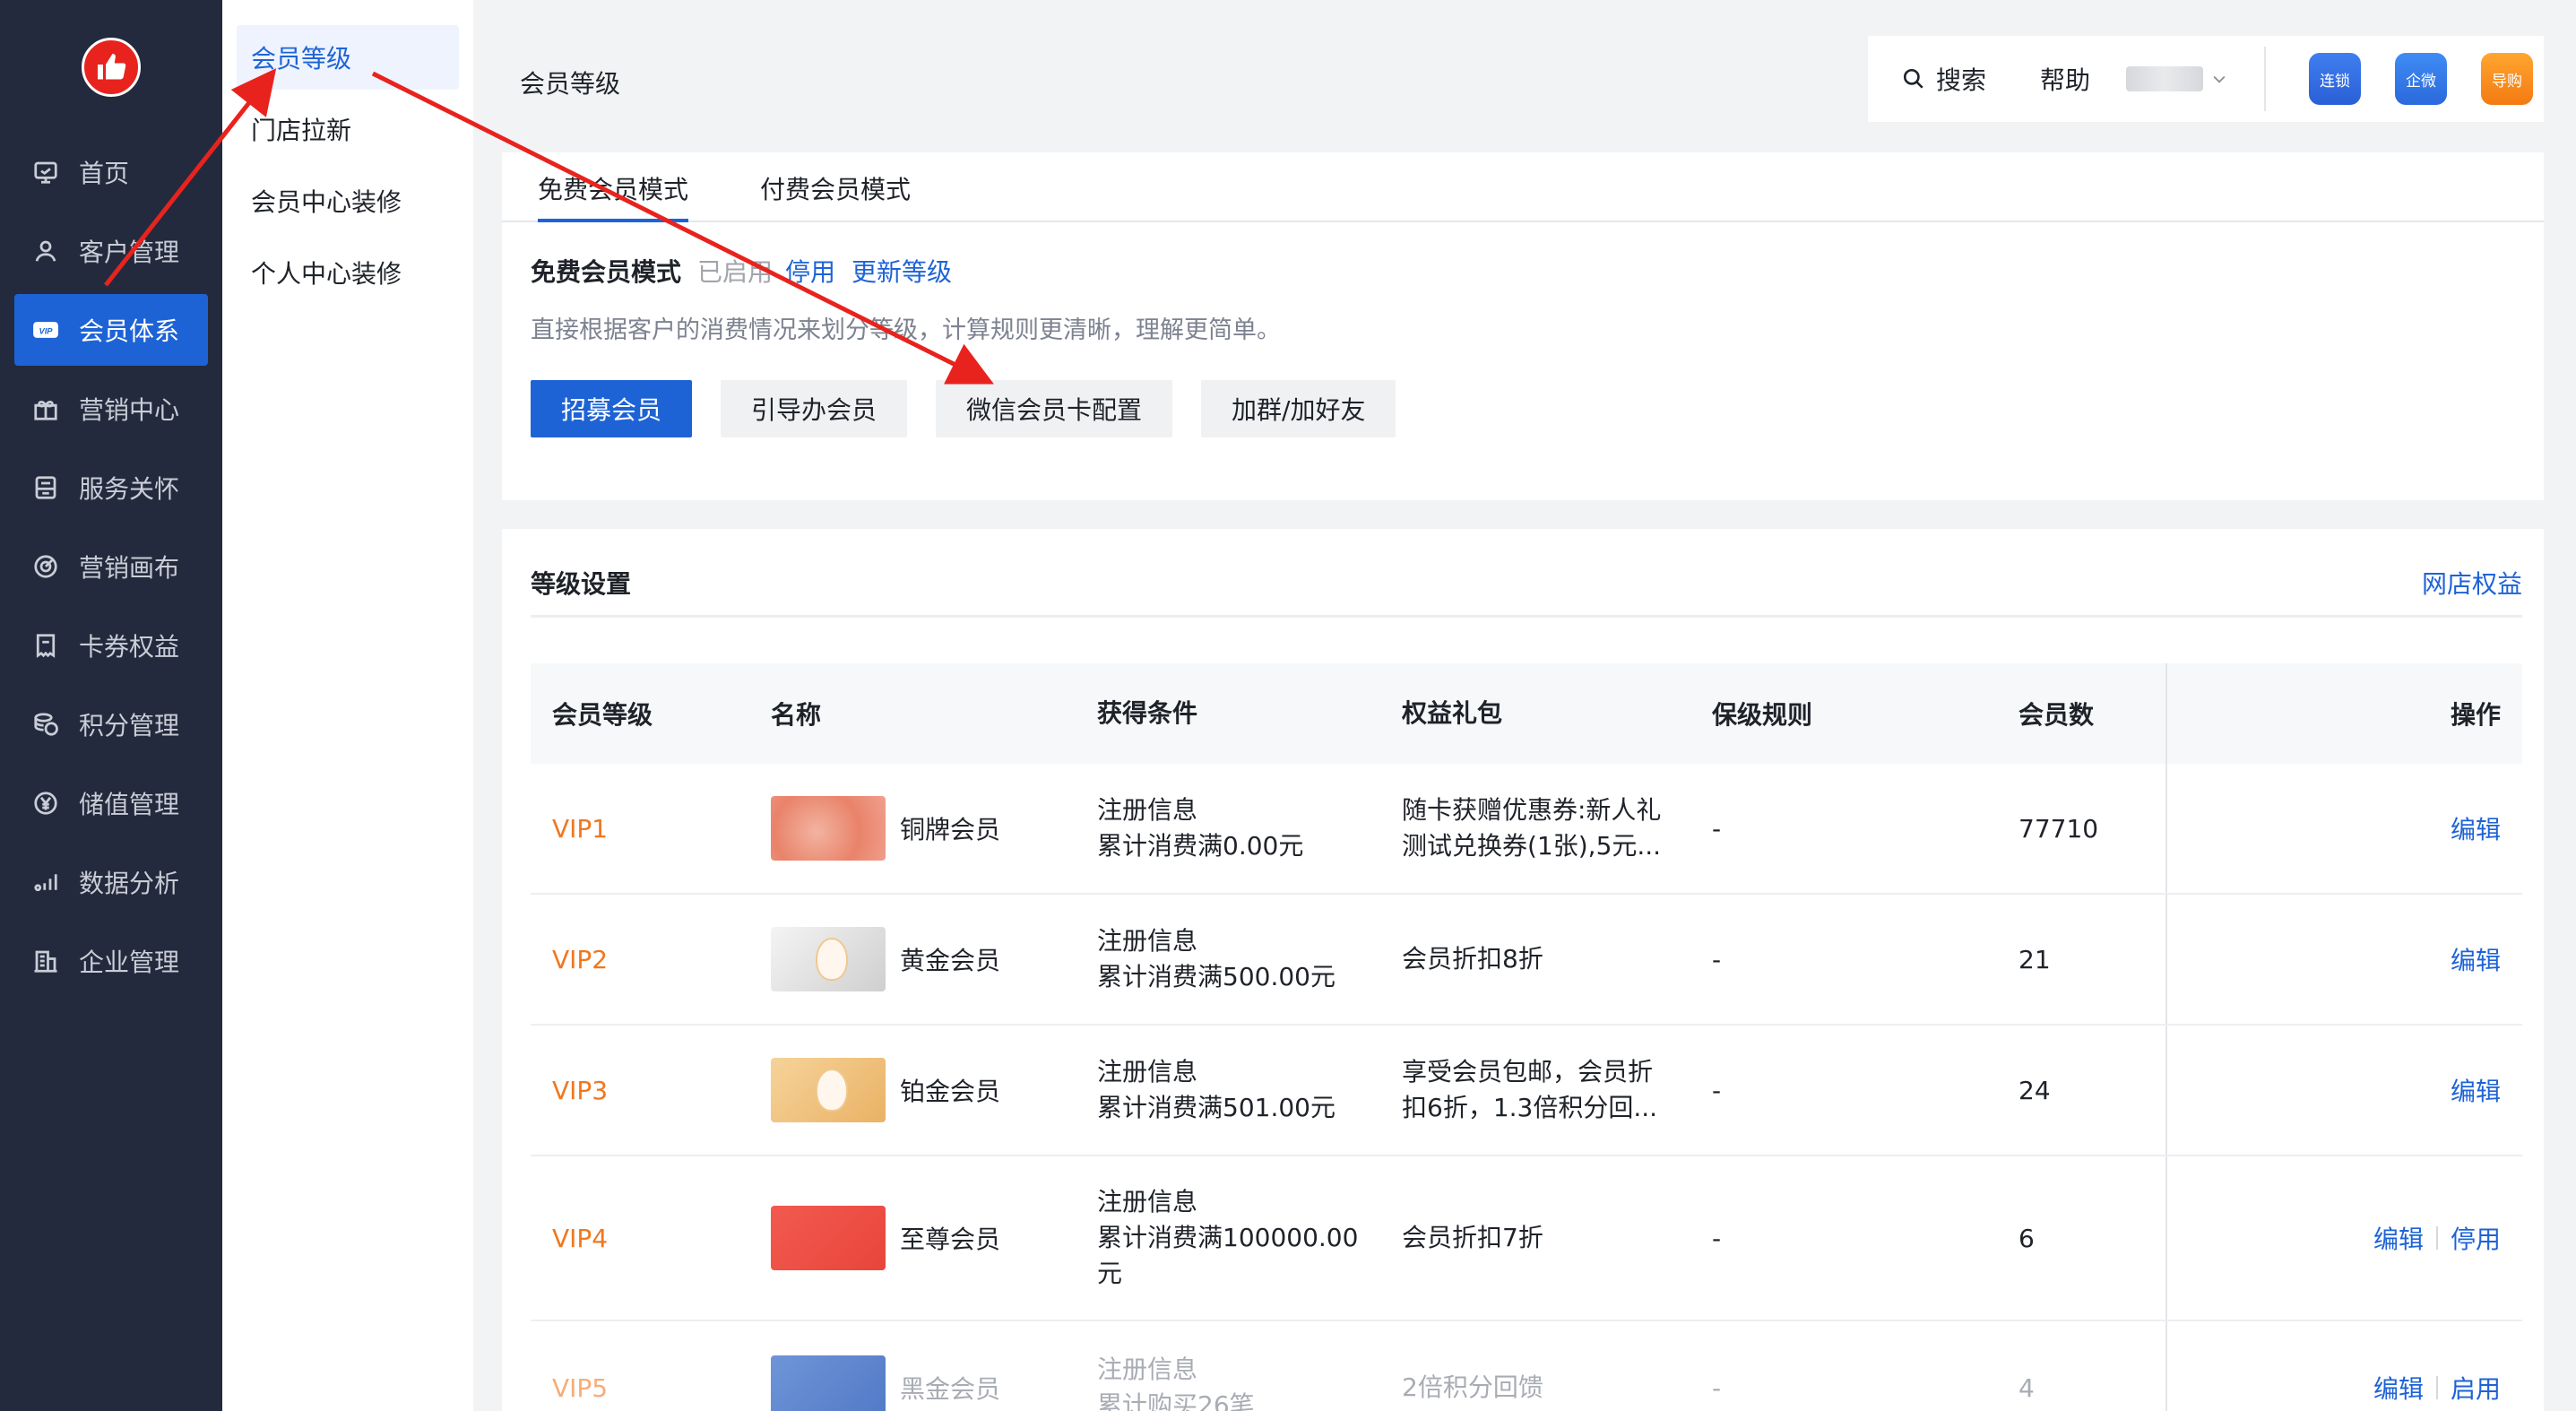 This screenshot has height=1411, width=2576. I want to click on col-name: 名称, so click(796, 715).